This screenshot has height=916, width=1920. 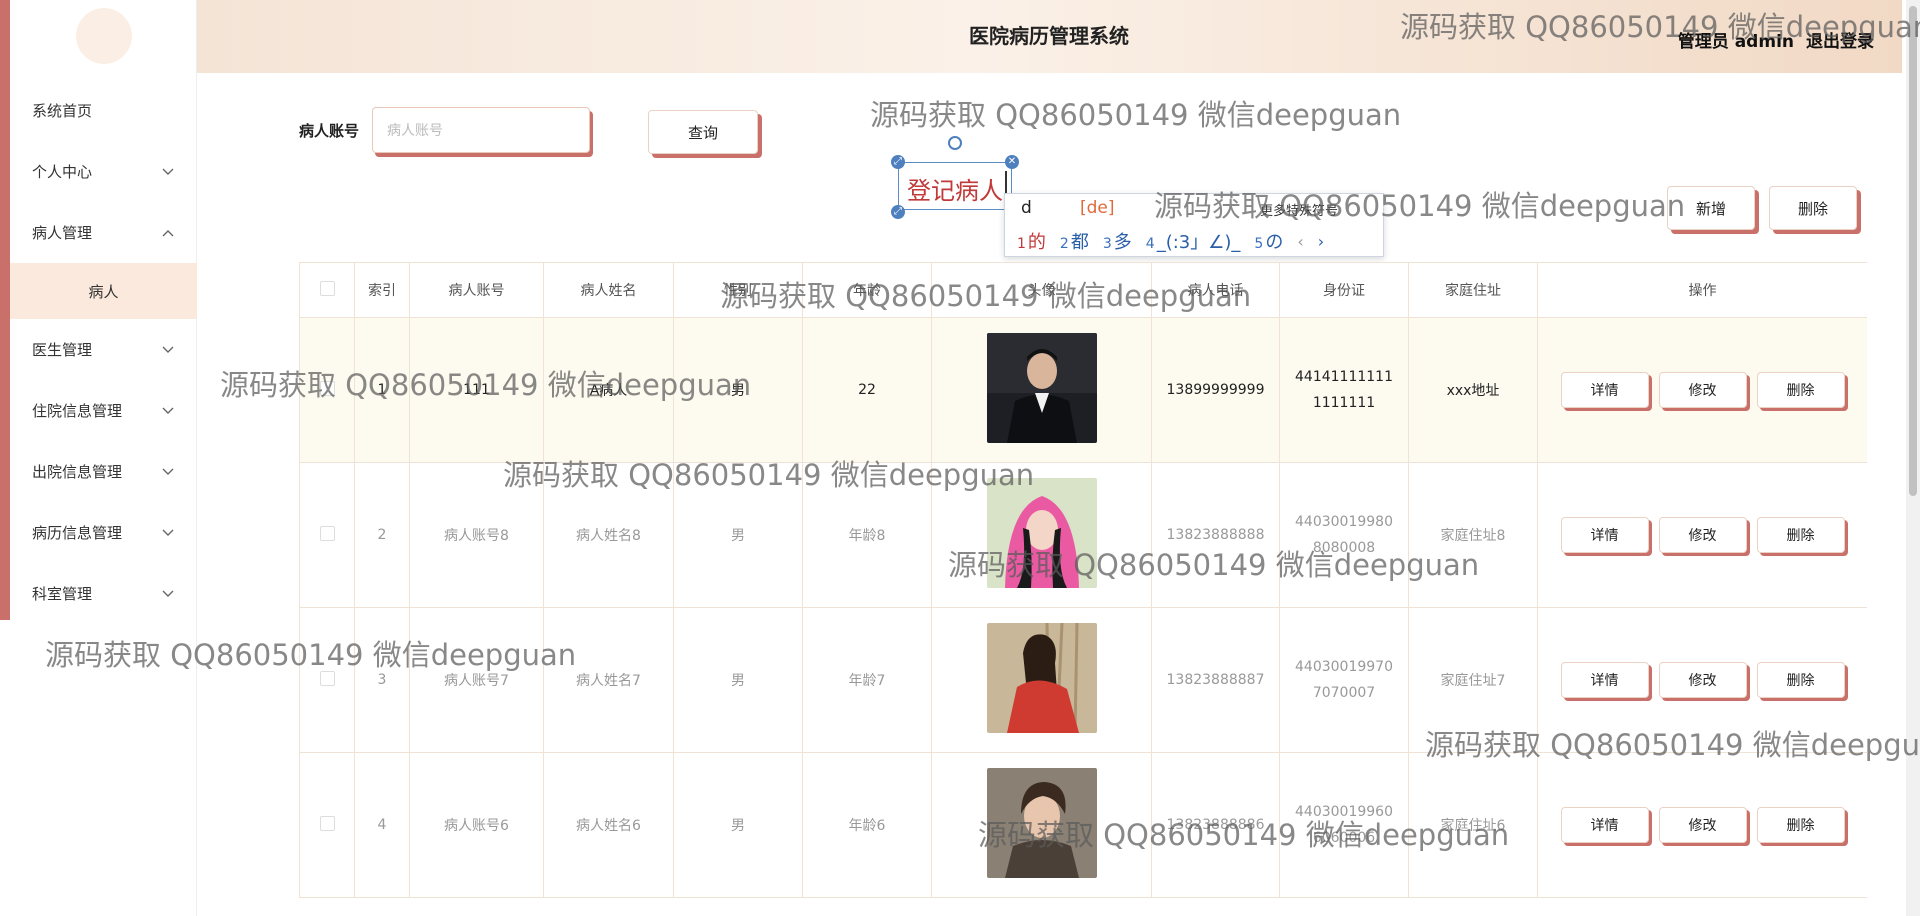 What do you see at coordinates (476, 535) in the screenshot?
I see `cell-account: 病人账号8` at bounding box center [476, 535].